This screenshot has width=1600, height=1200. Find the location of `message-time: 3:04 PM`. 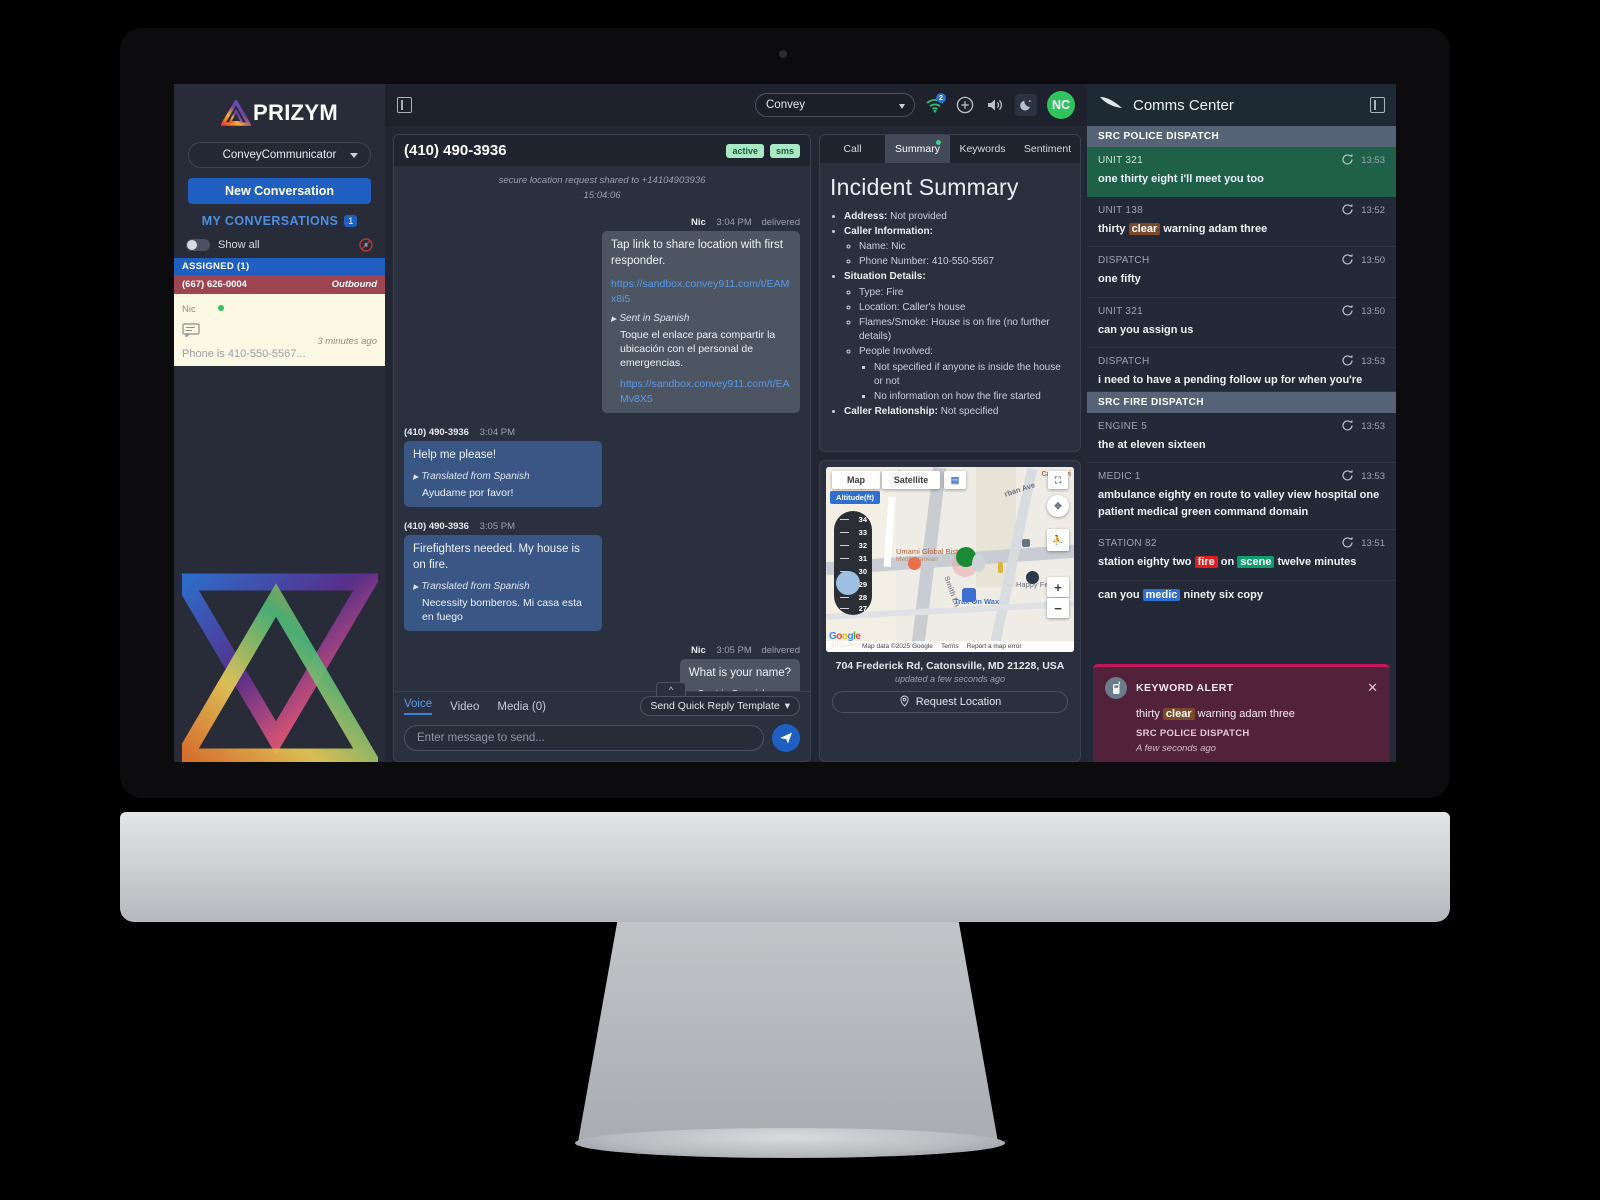

message-time: 3:04 PM is located at coordinates (734, 223).